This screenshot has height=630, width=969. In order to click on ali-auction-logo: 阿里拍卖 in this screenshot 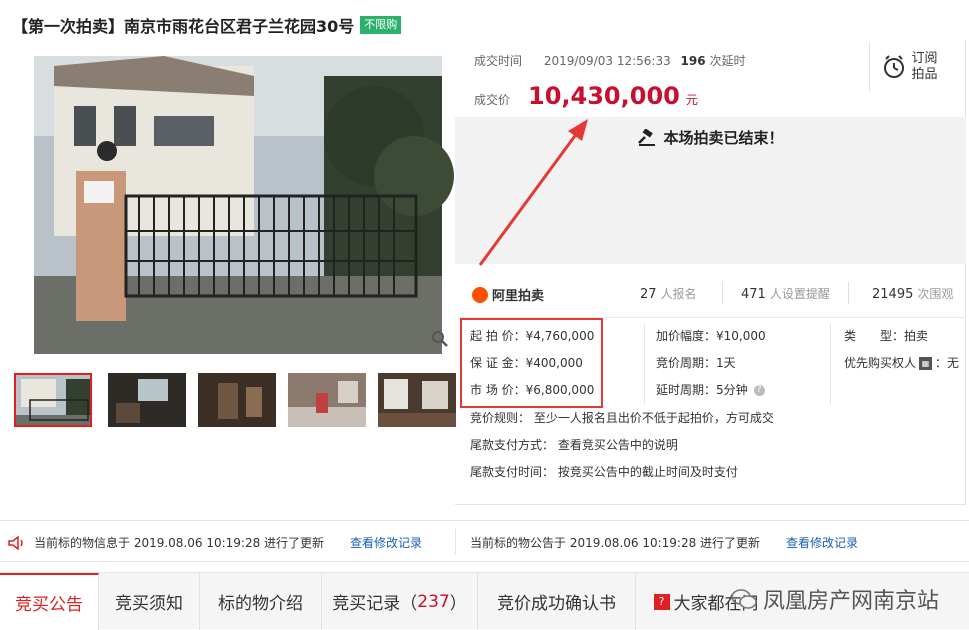, I will do `click(508, 294)`.